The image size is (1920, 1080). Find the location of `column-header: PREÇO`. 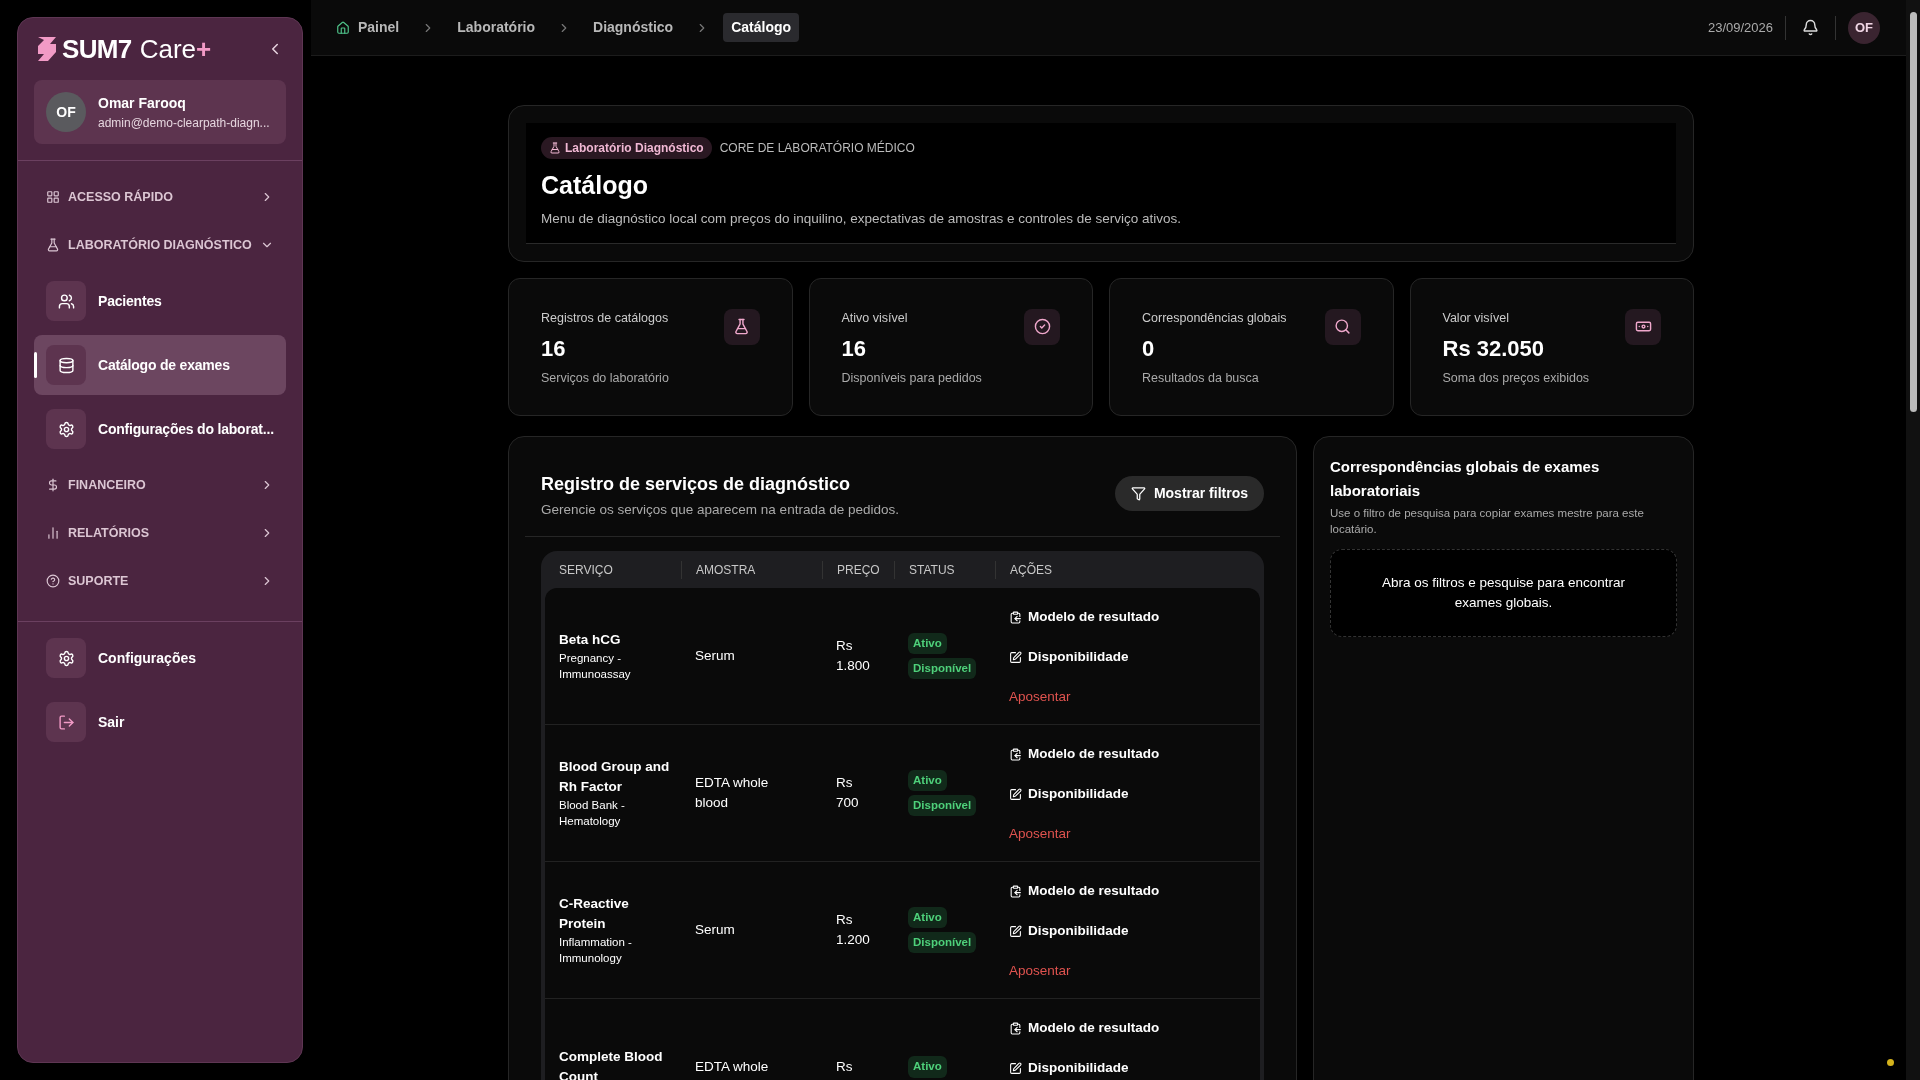

column-header: PREÇO is located at coordinates (858, 569).